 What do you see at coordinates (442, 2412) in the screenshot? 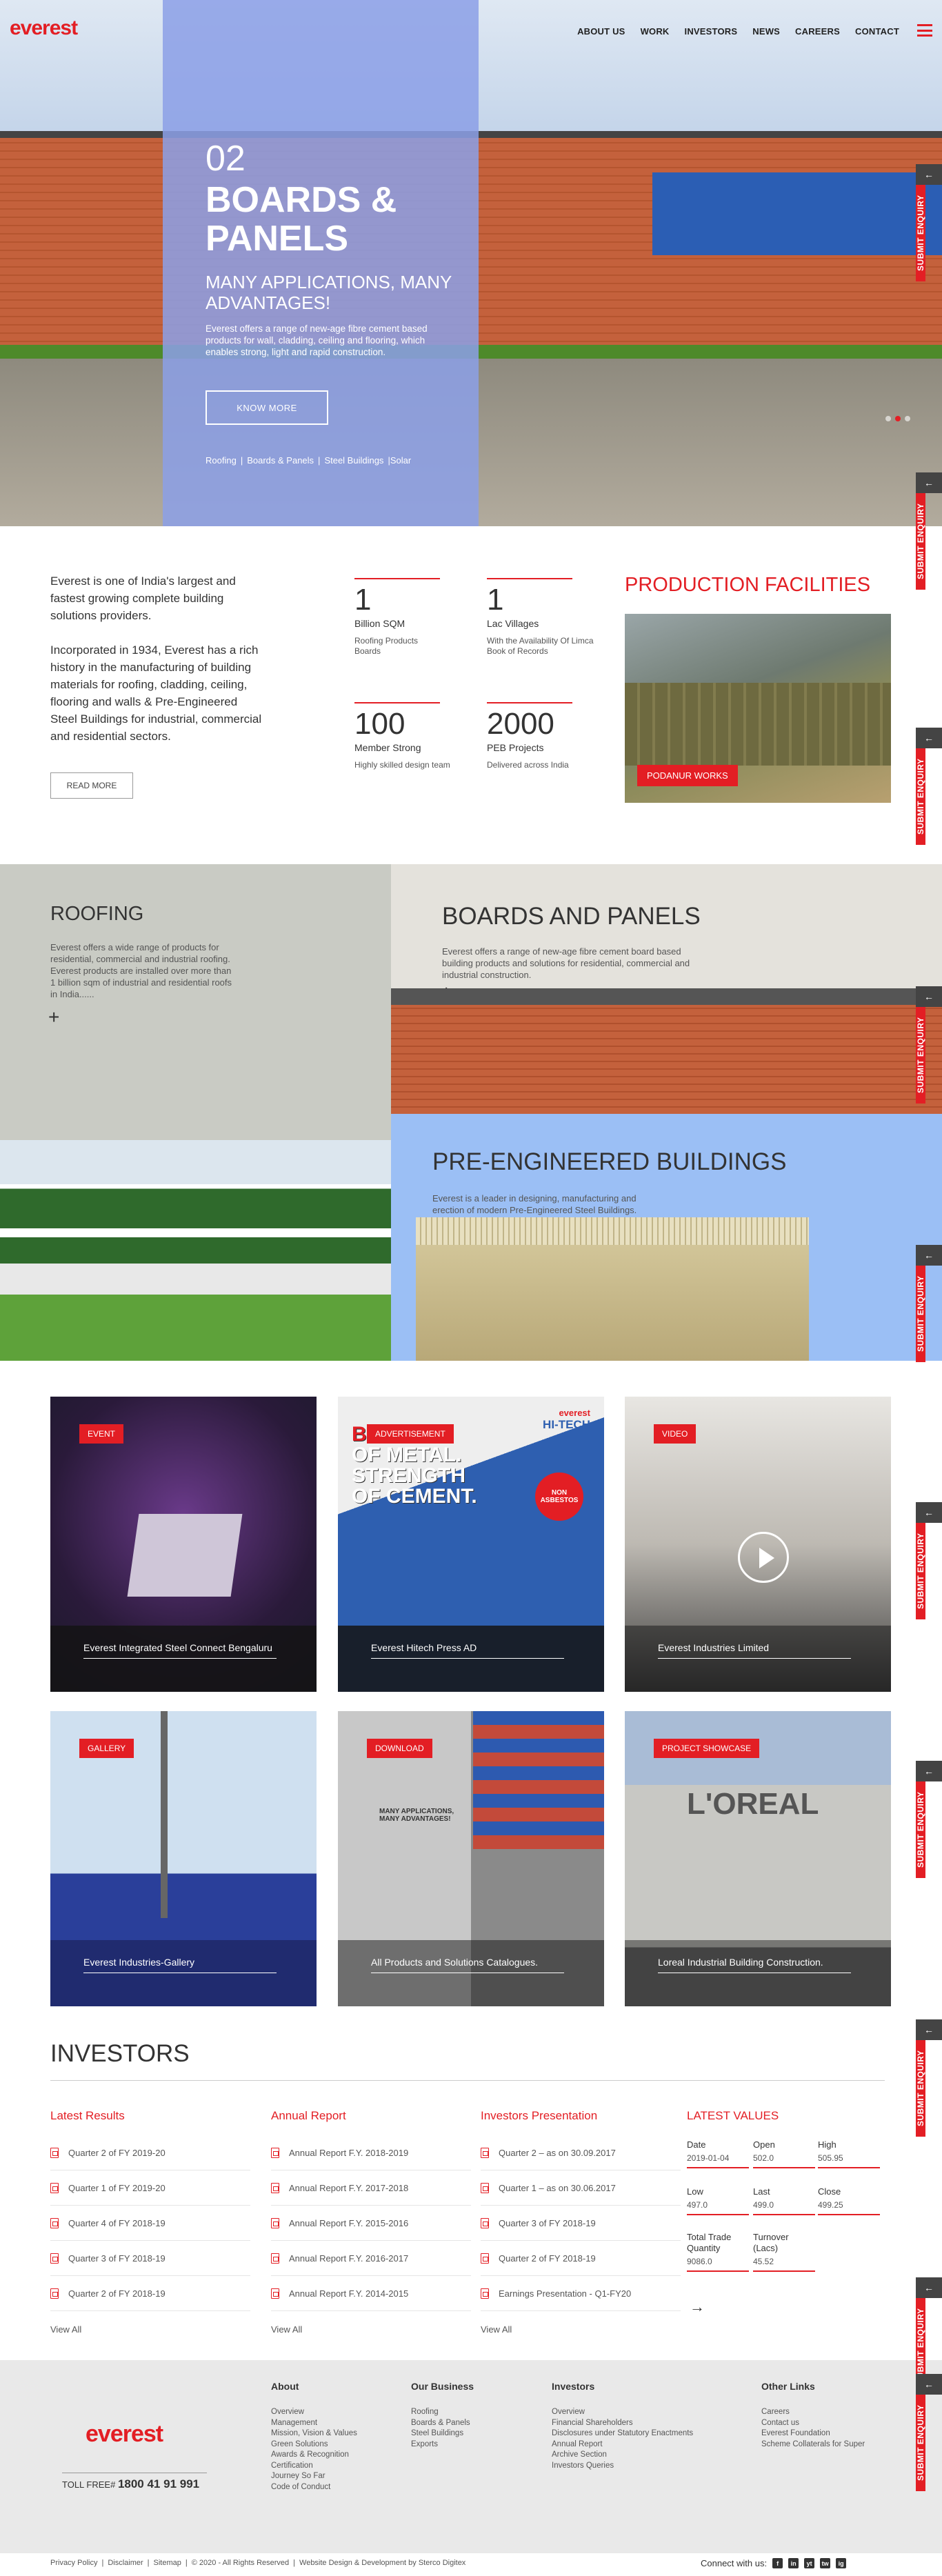
I see `footer-link: Roofing` at bounding box center [442, 2412].